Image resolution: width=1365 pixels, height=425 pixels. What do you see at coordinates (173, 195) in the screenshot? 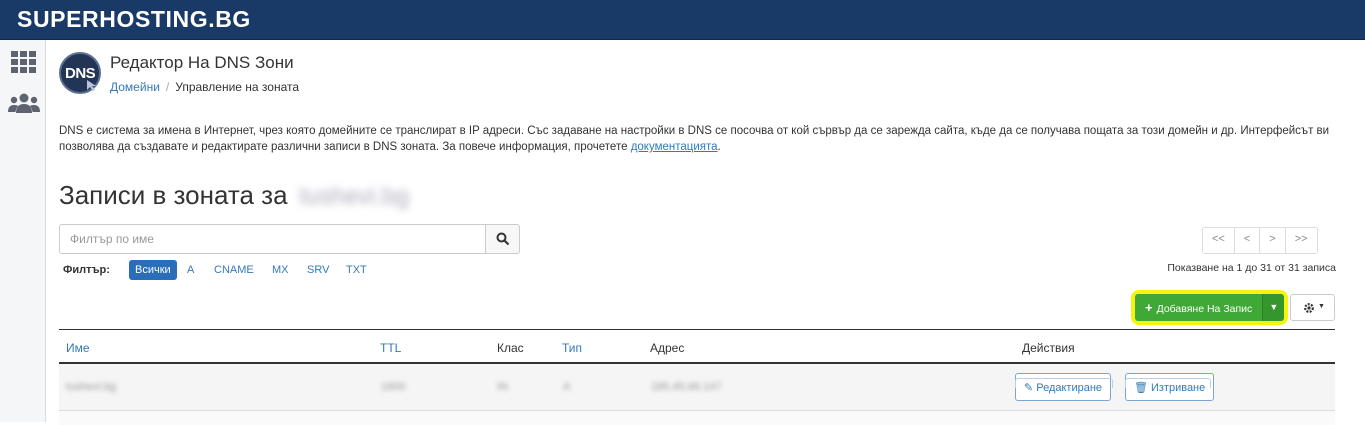
I see `records-heading-text: Записи в зоната за` at bounding box center [173, 195].